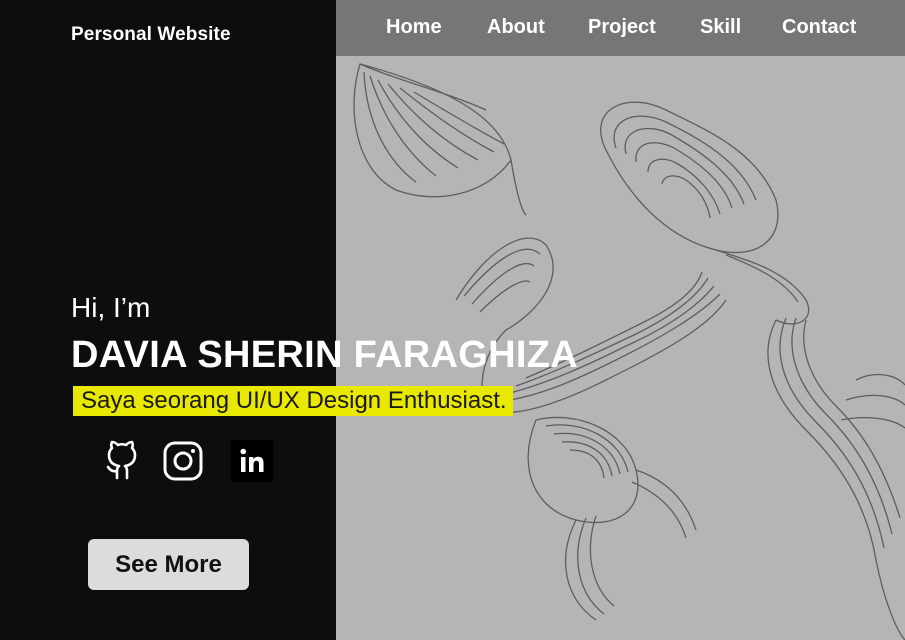  I want to click on instagram-icon, so click(183, 461).